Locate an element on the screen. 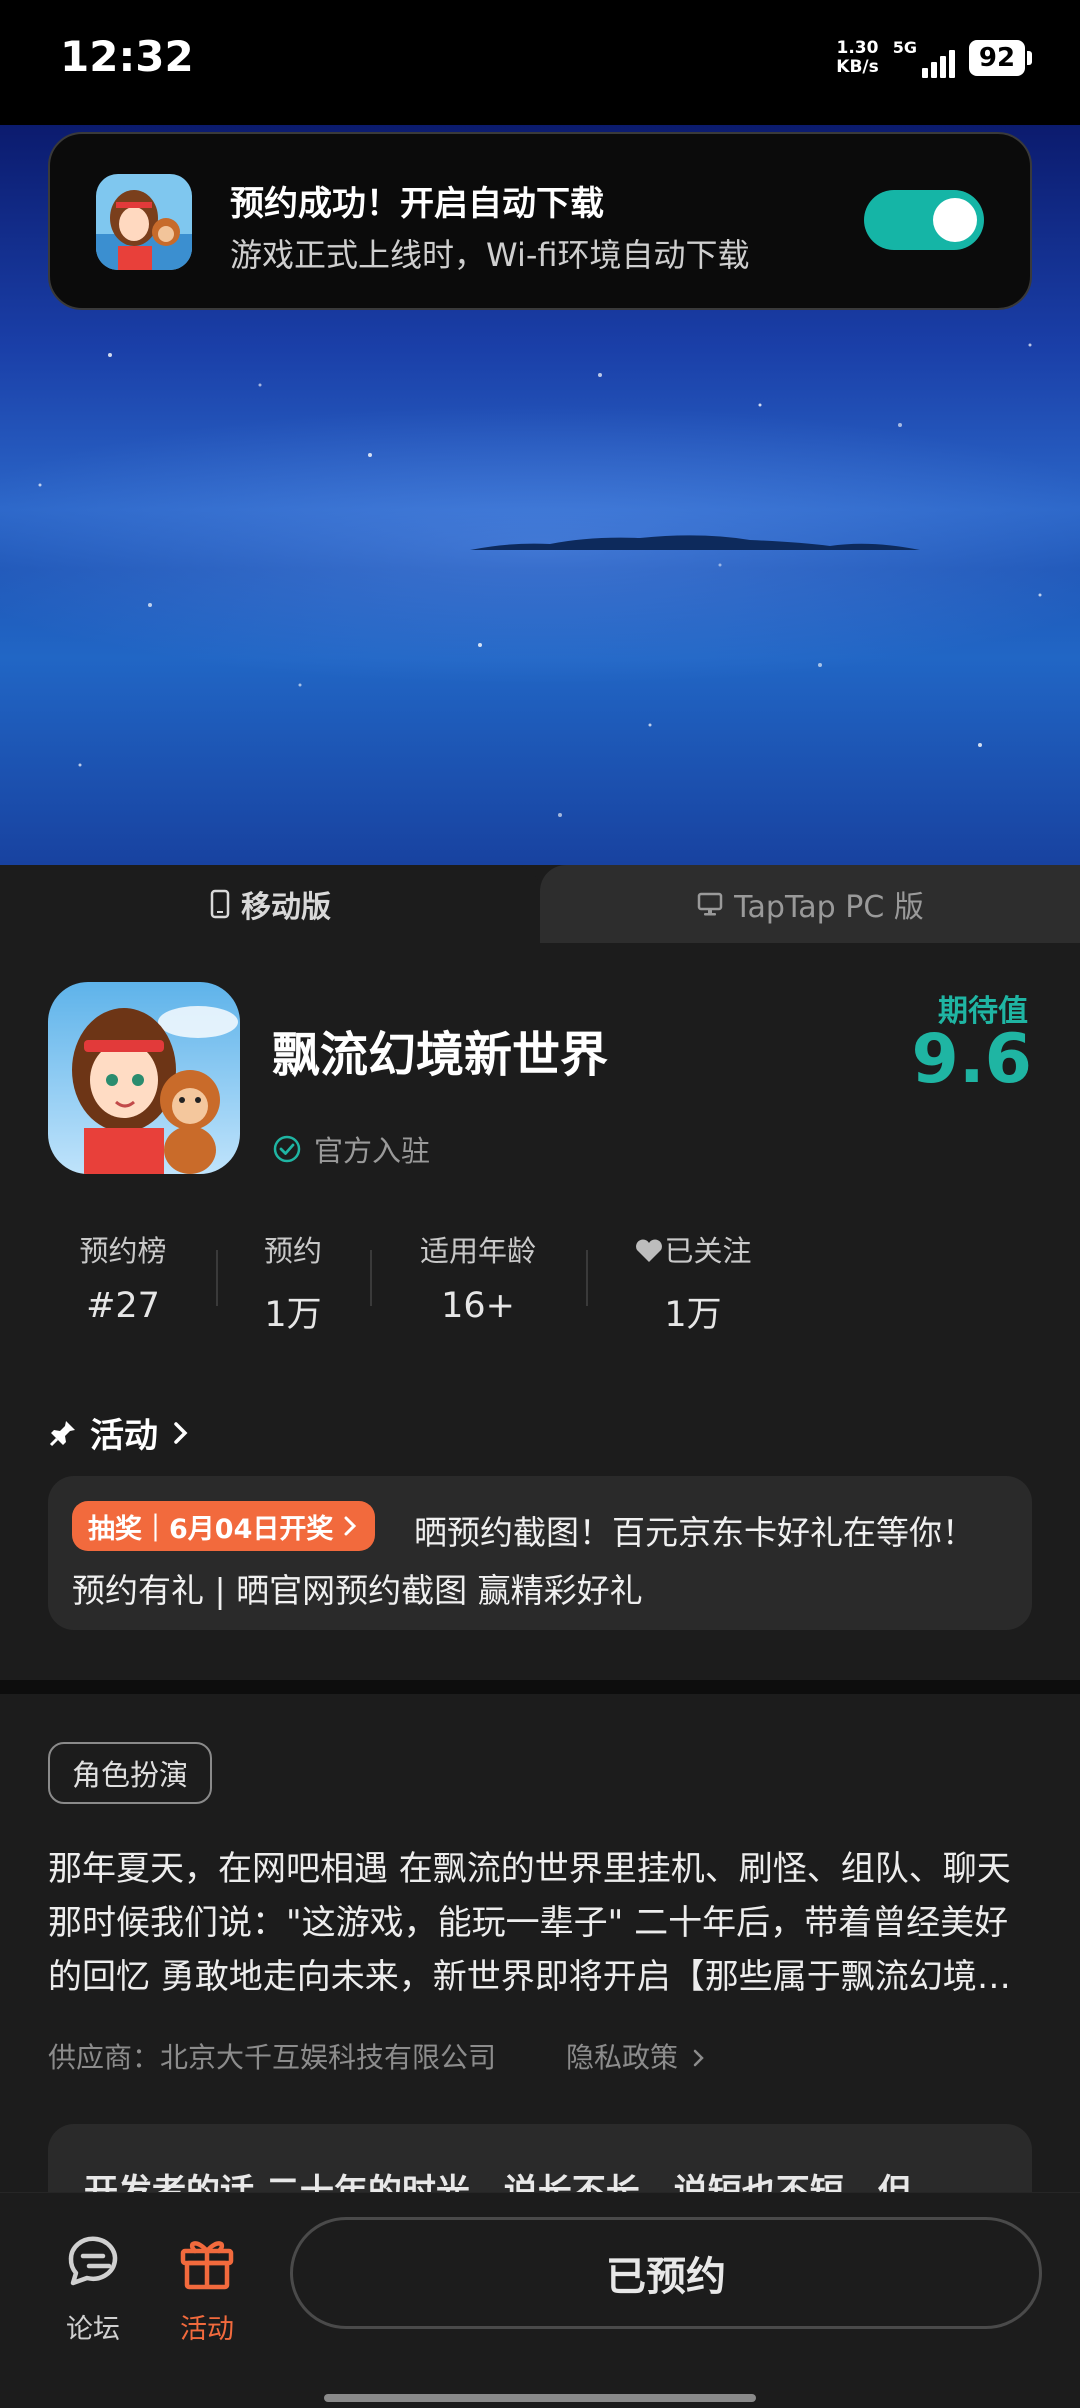 Image resolution: width=1080 pixels, height=2408 pixels. game-icon-small is located at coordinates (144, 222).